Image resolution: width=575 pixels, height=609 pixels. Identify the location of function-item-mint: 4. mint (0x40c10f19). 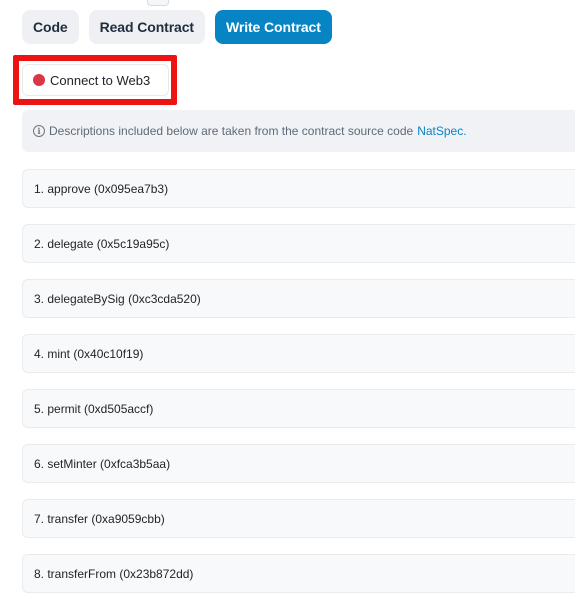
(298, 353).